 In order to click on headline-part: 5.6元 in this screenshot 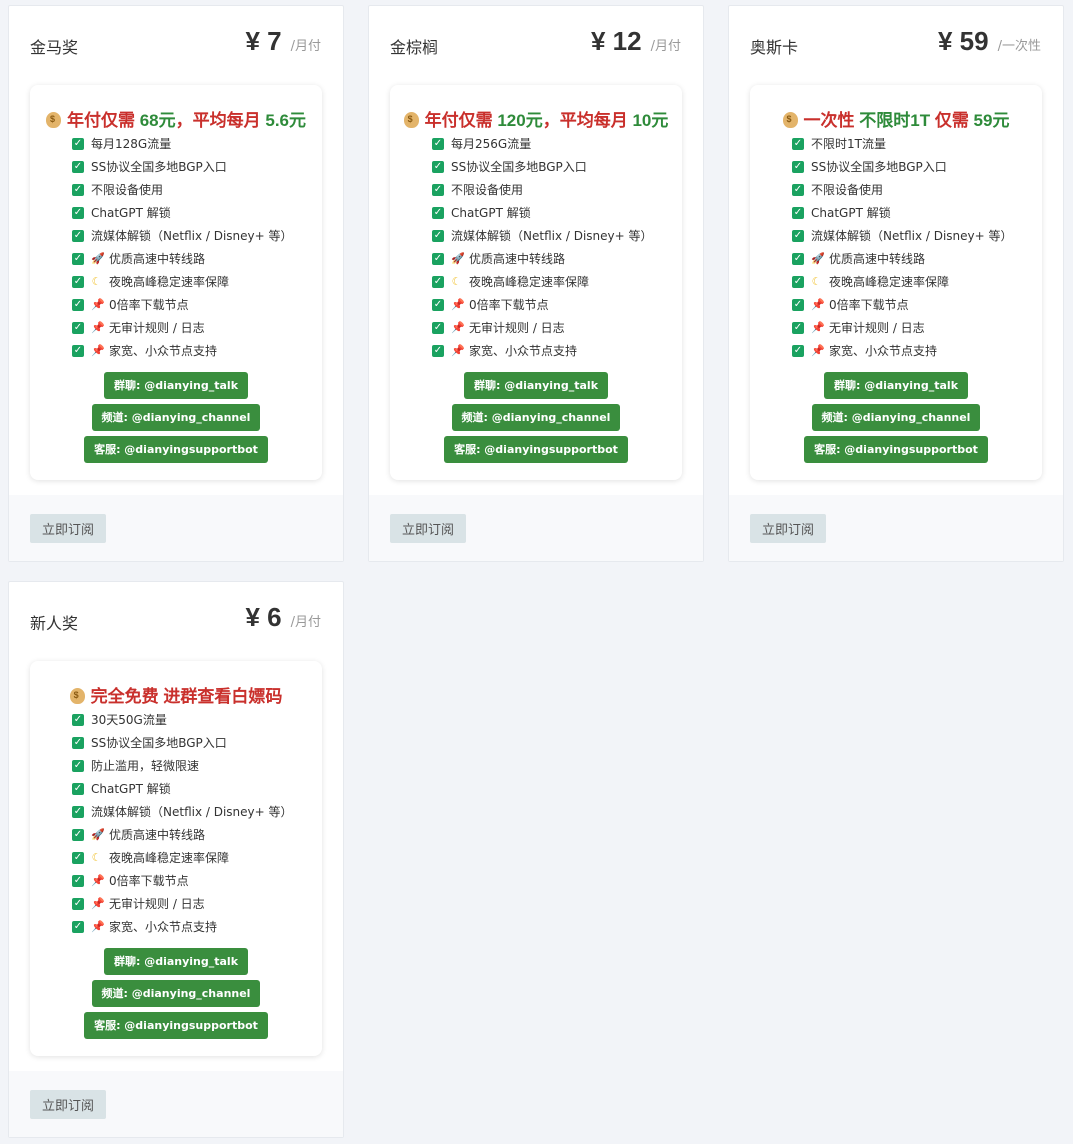, I will do `click(286, 120)`.